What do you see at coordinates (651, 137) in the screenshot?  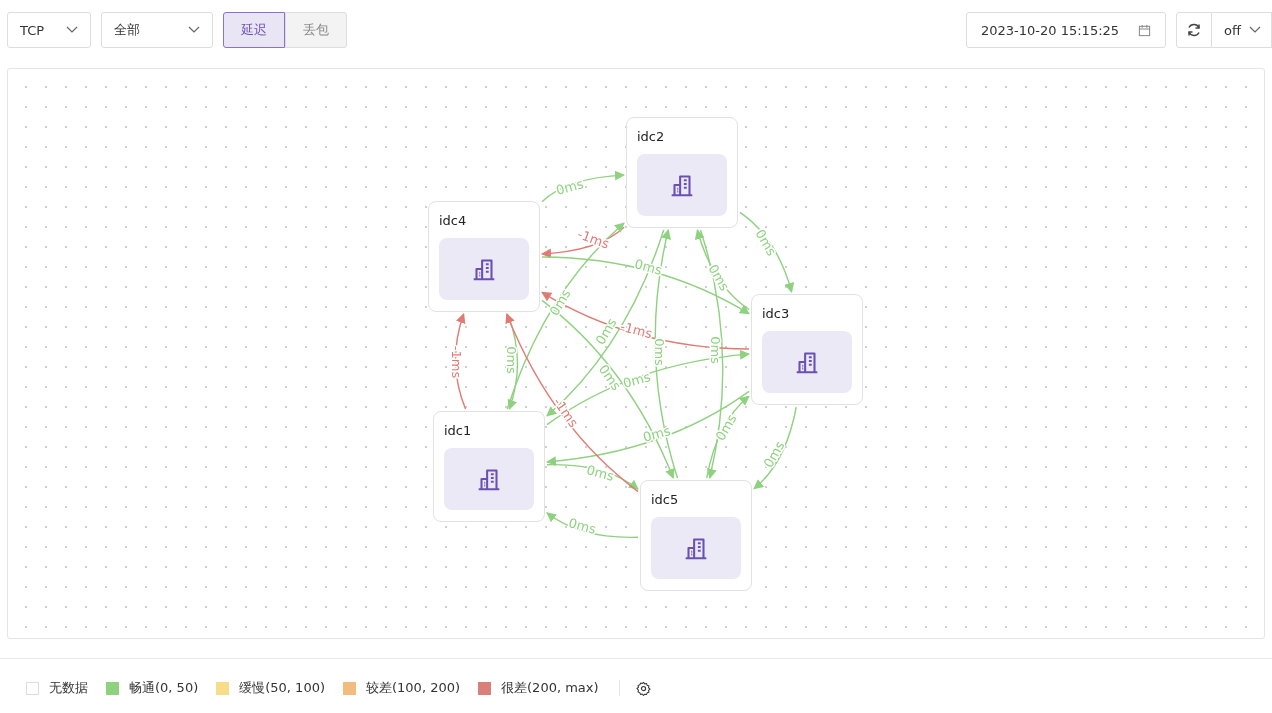 I see `node-name: idc2` at bounding box center [651, 137].